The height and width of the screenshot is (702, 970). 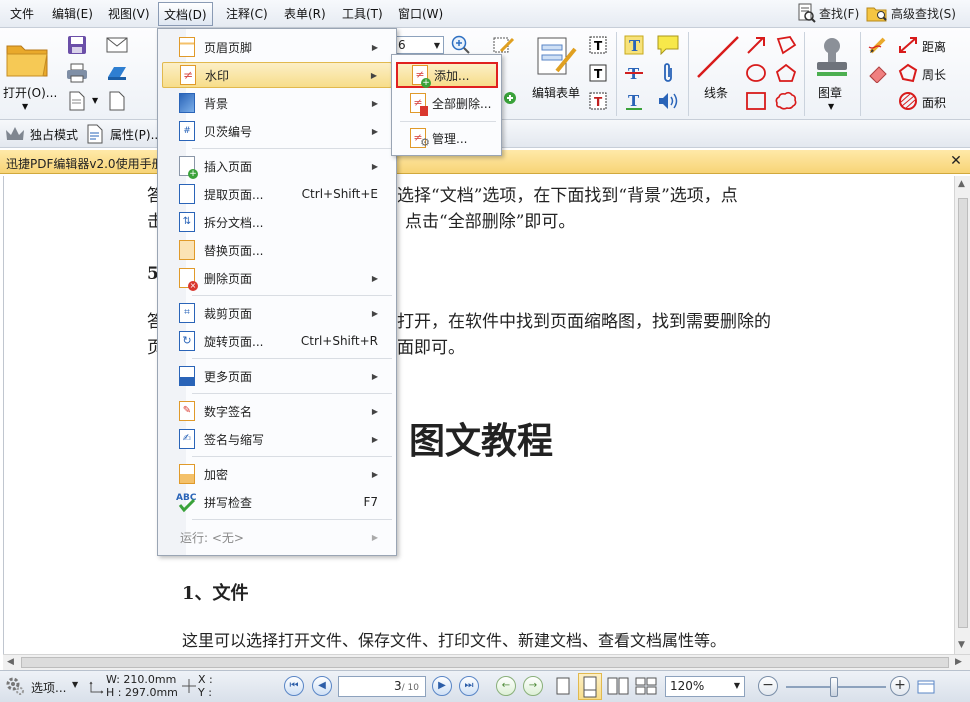 I want to click on close-tab-icon: ✕, so click(x=956, y=161).